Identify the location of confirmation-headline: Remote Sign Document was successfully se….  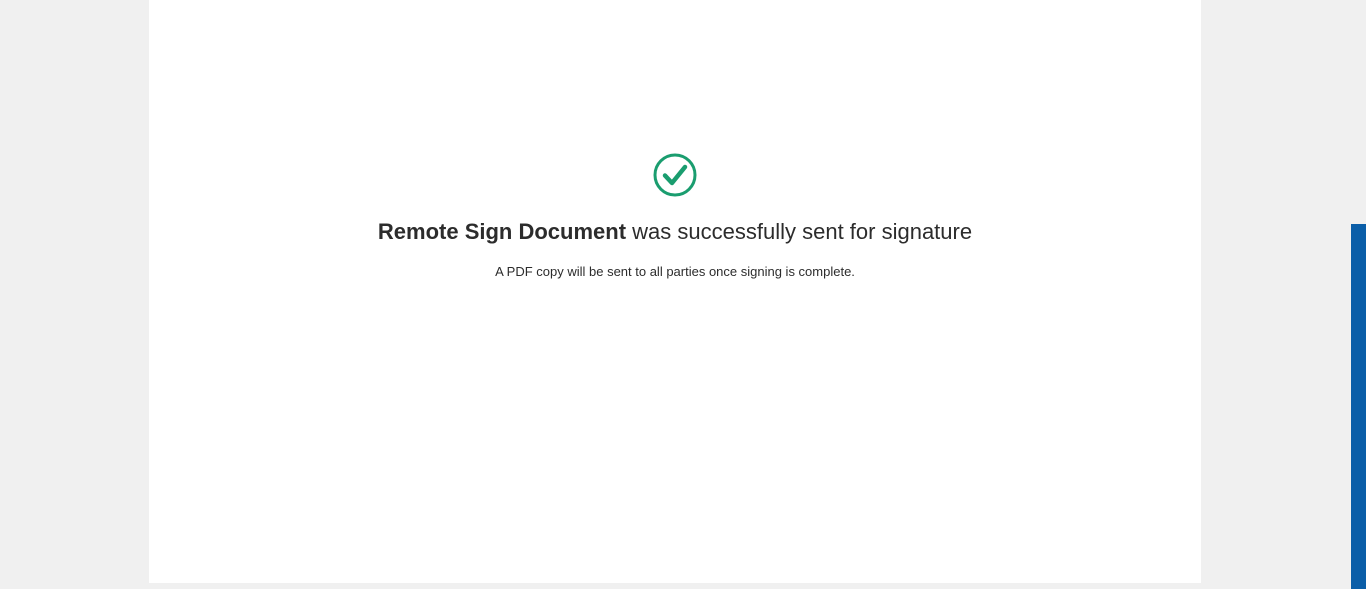
(675, 232).